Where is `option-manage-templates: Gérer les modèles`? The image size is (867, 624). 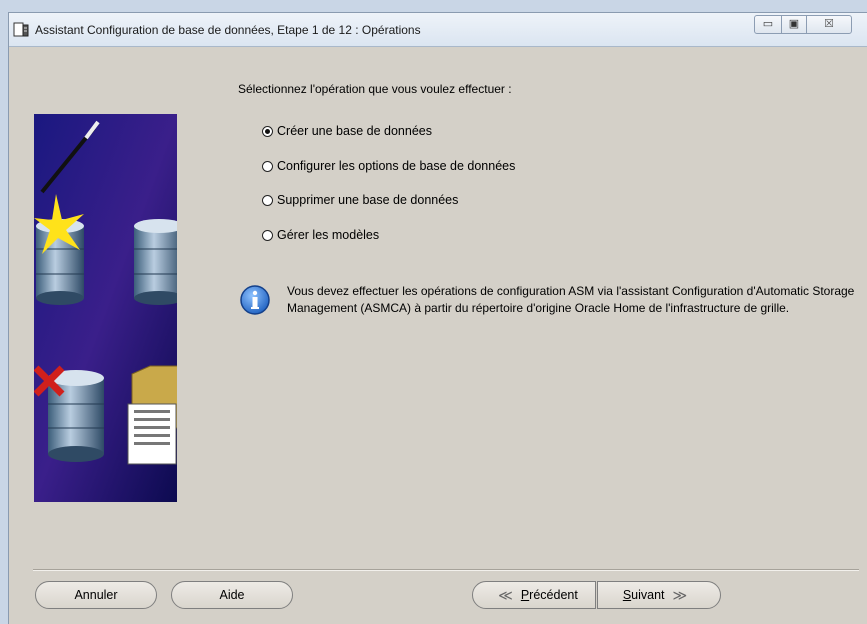
option-manage-templates: Gérer les modèles is located at coordinates (320, 235).